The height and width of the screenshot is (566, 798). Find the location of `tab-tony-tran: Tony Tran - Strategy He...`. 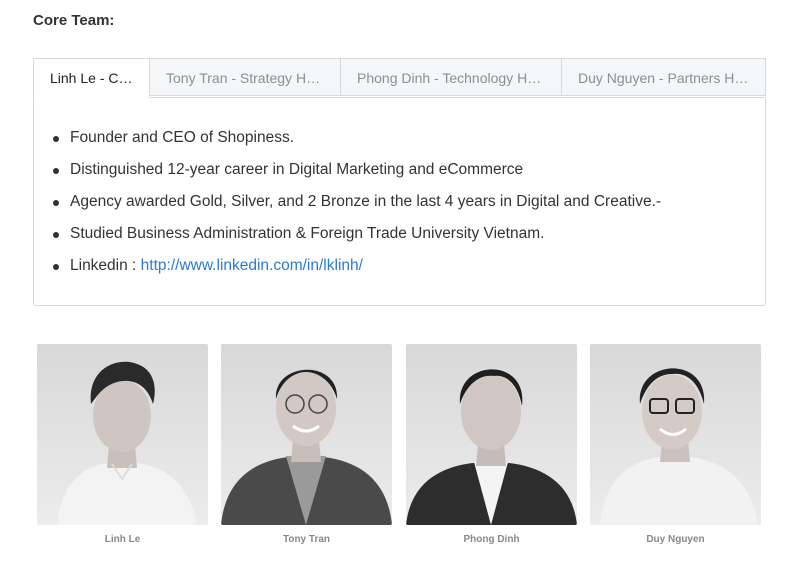

tab-tony-tran: Tony Tran - Strategy He... is located at coordinates (245, 77).